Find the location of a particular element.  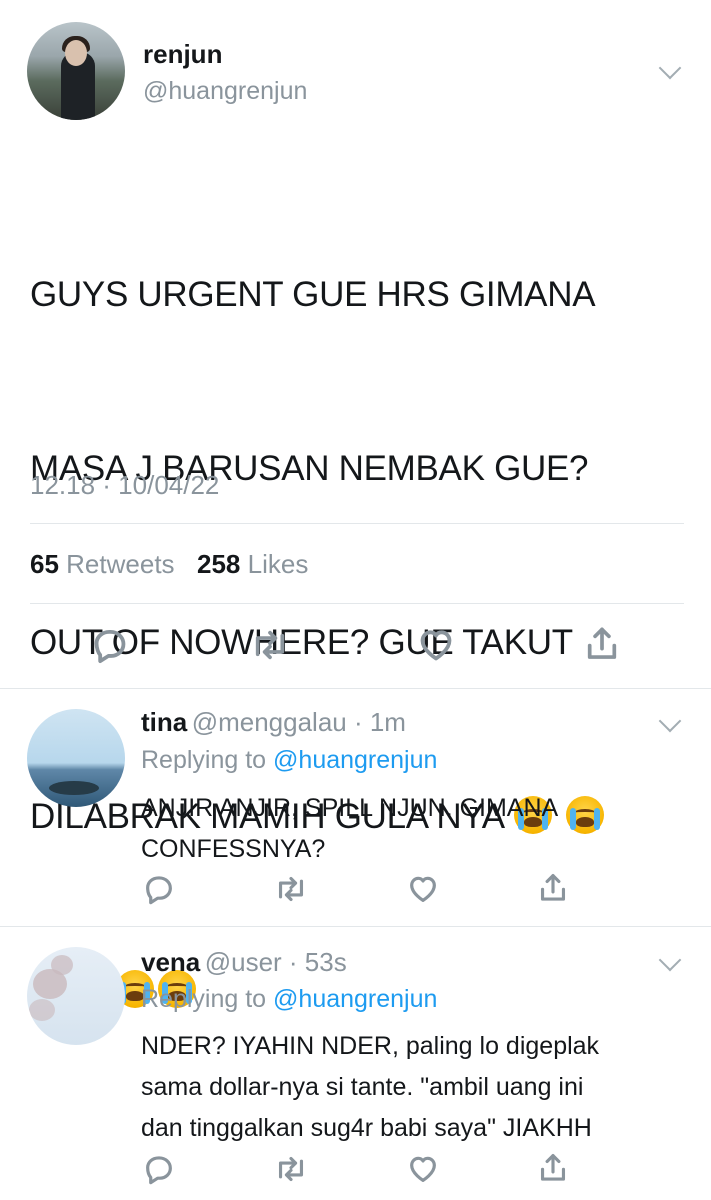

reply-handle-time: @user · 53s is located at coordinates (276, 962).